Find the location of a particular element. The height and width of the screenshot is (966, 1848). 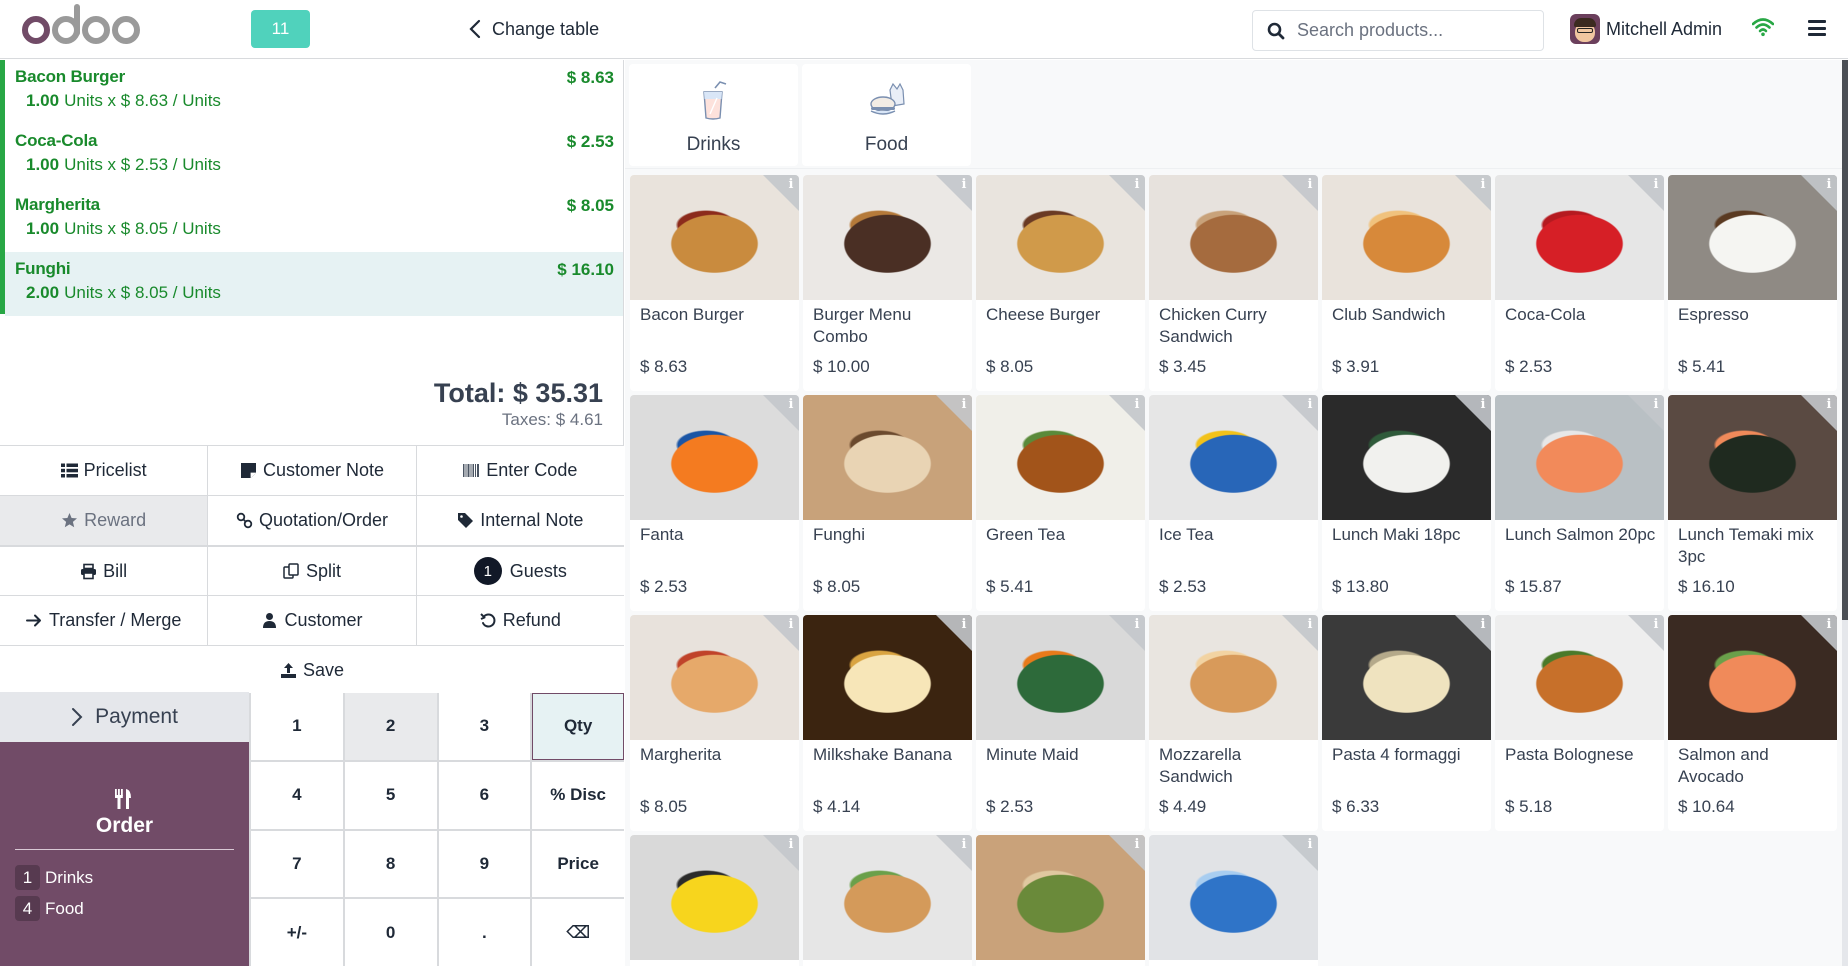

product-card: i Chicken Curry Sandwich $ 3.45 is located at coordinates (1233, 283).